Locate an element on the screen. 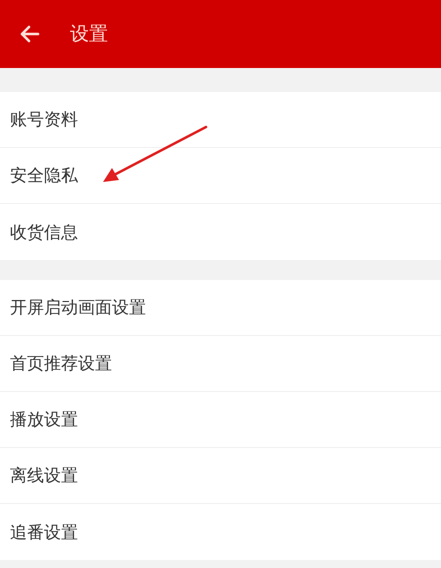  page-title: 设置 is located at coordinates (89, 34).